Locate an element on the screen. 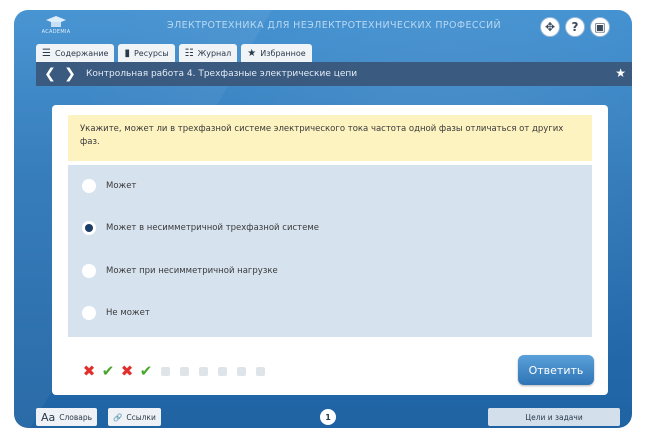 Image resolution: width=645 pixels, height=432 pixels. option-3: Не может is located at coordinates (330, 313).